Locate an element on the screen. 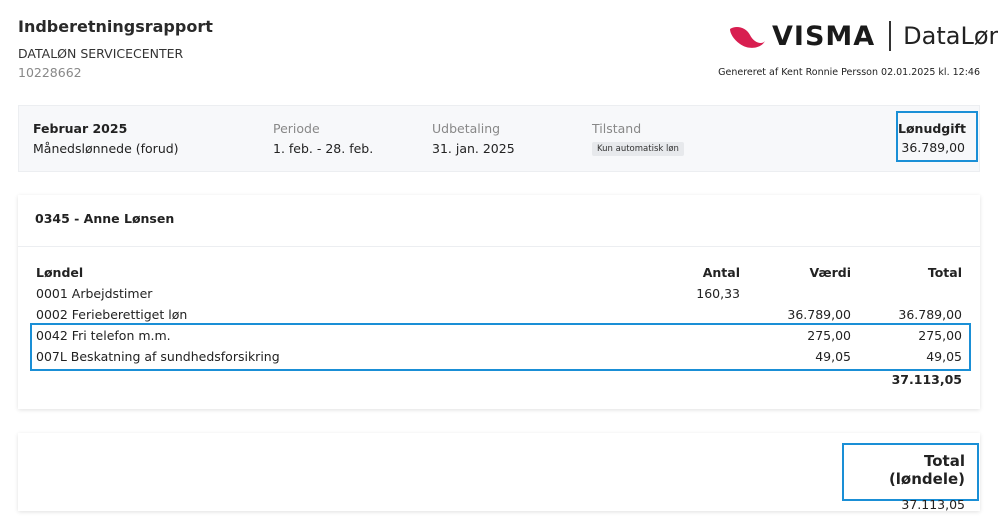 The image size is (998, 530). company-name: DATALØN SERVICECENTER is located at coordinates (101, 53).